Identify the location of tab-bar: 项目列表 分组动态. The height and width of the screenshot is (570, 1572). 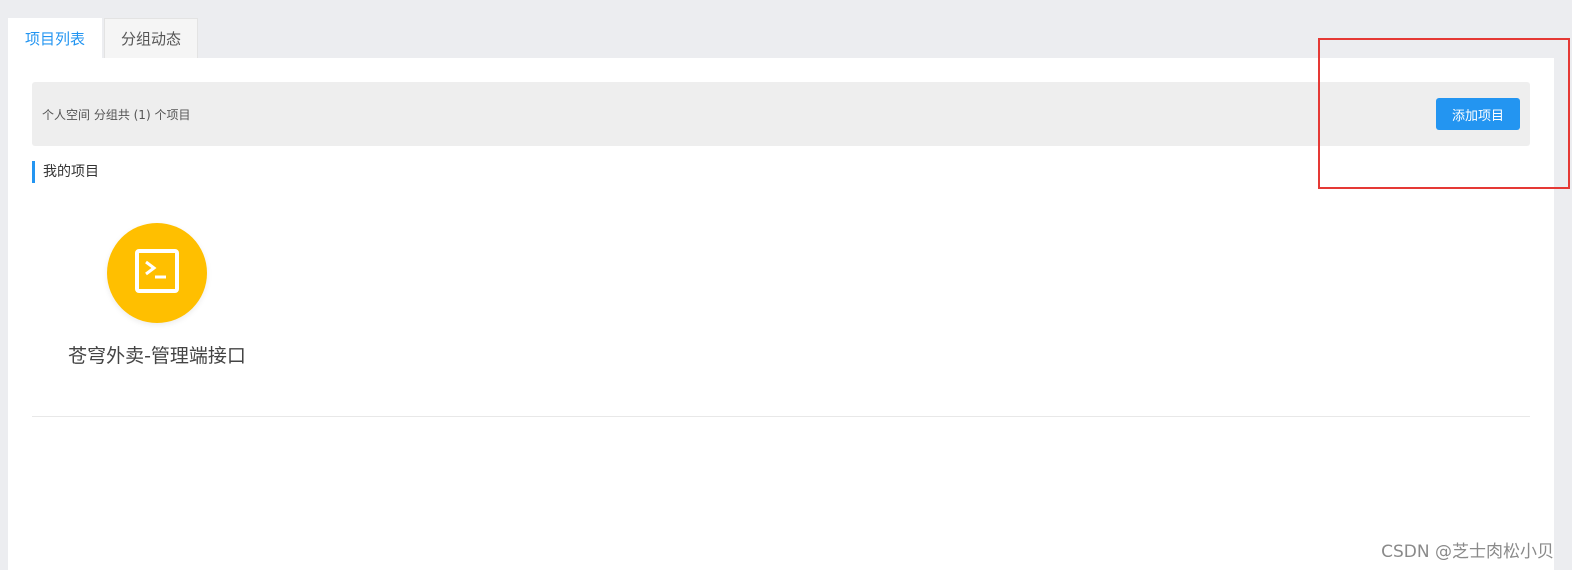
(103, 38).